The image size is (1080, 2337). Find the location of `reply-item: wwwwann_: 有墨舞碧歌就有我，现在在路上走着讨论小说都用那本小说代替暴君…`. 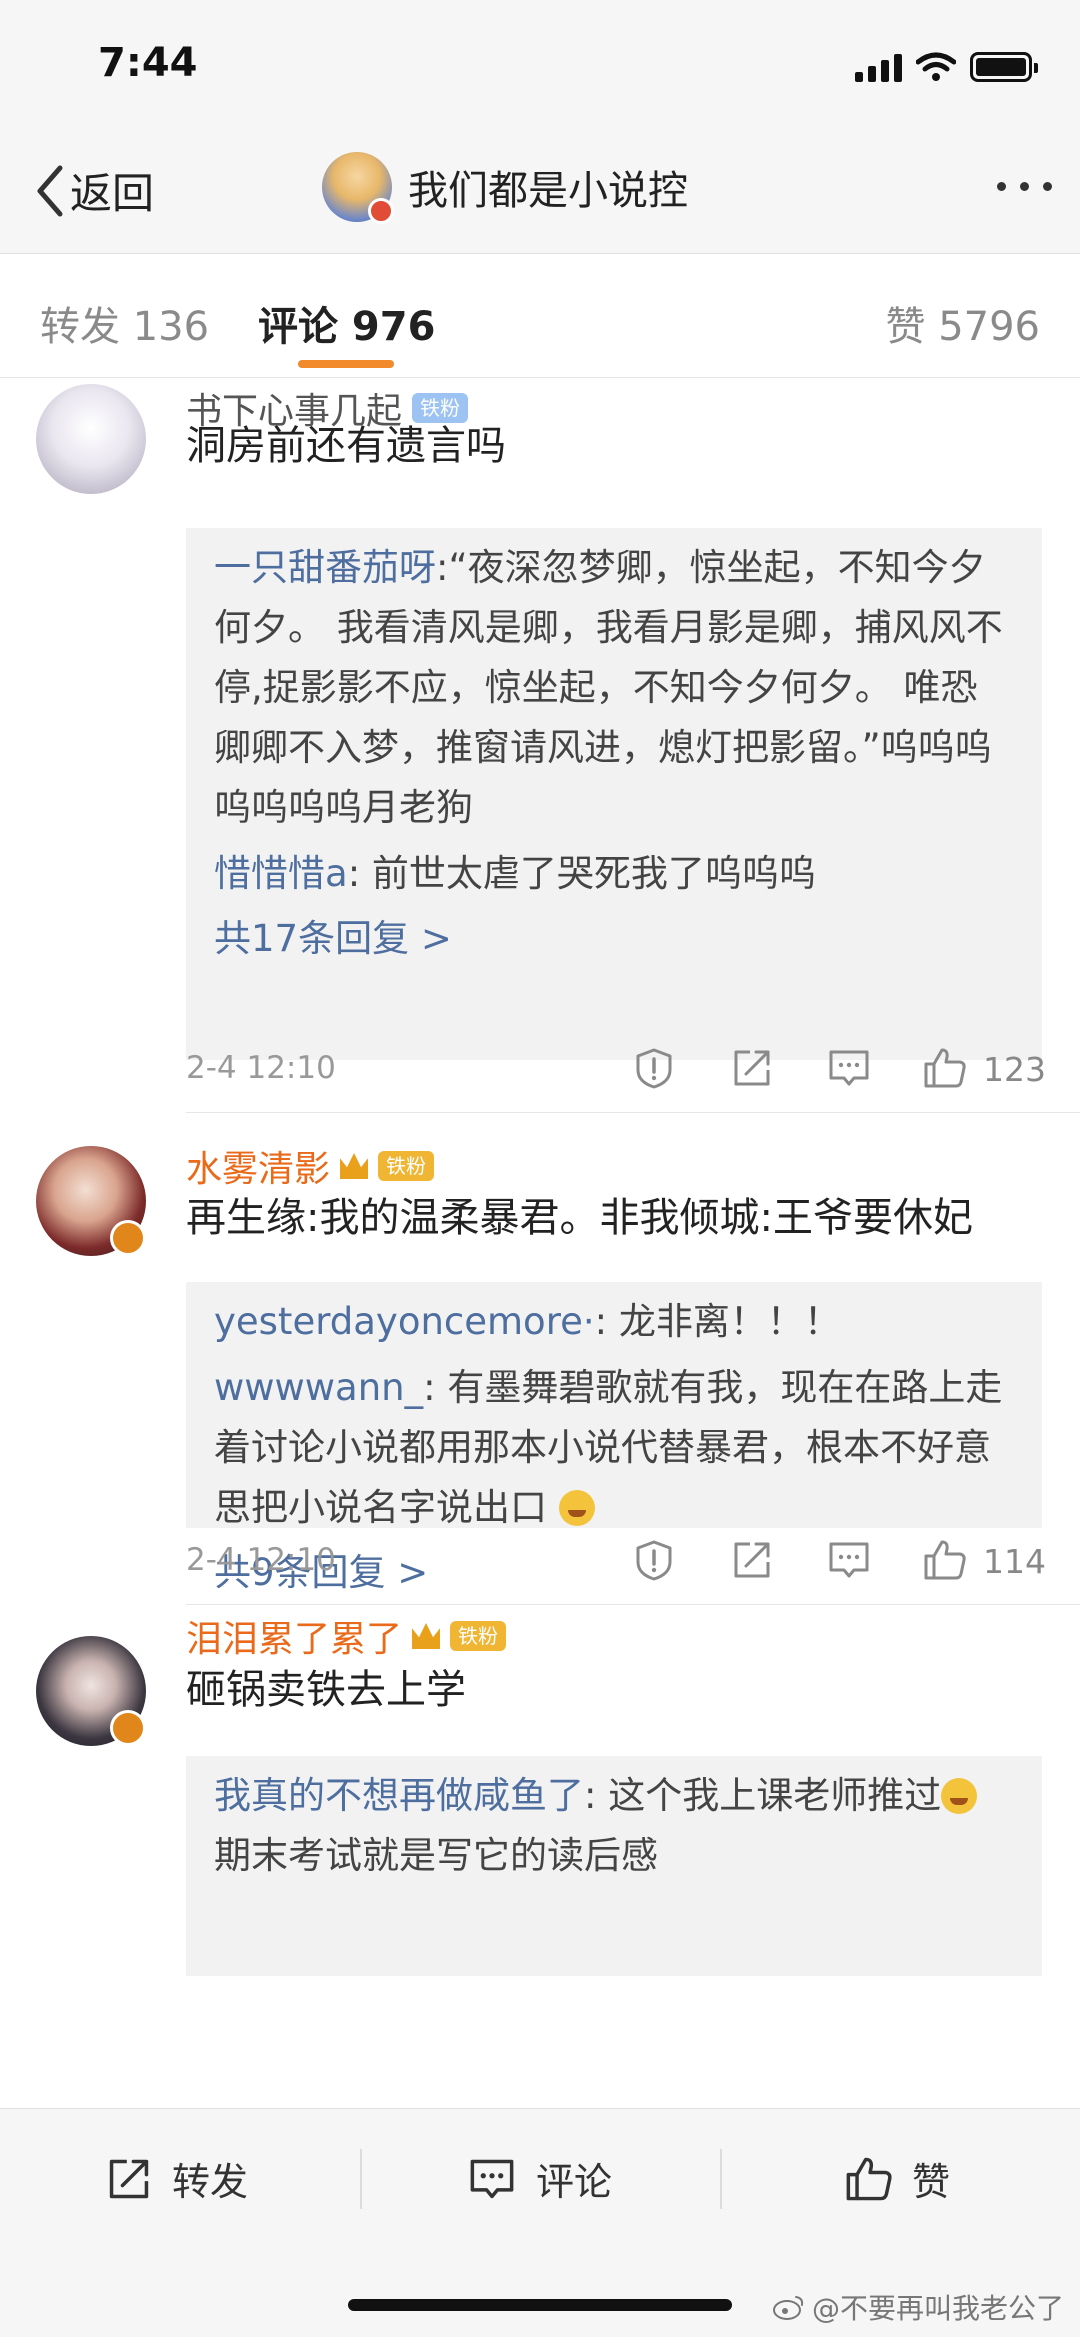

reply-item: wwwwann_: 有墨舞碧歌就有我，现在在路上走着讨论小说都用那本小说代替暴君… is located at coordinates (614, 1448).